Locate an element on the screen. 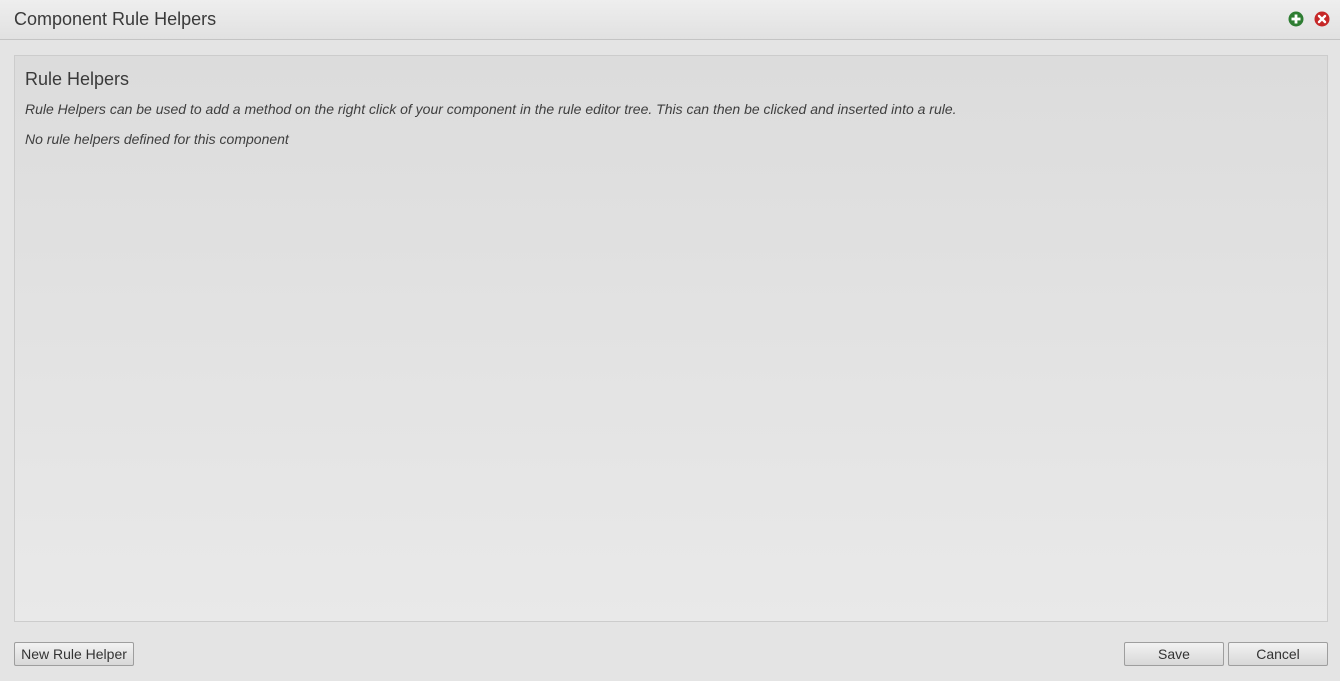 Image resolution: width=1340 pixels, height=681 pixels. close-icon is located at coordinates (1322, 19).